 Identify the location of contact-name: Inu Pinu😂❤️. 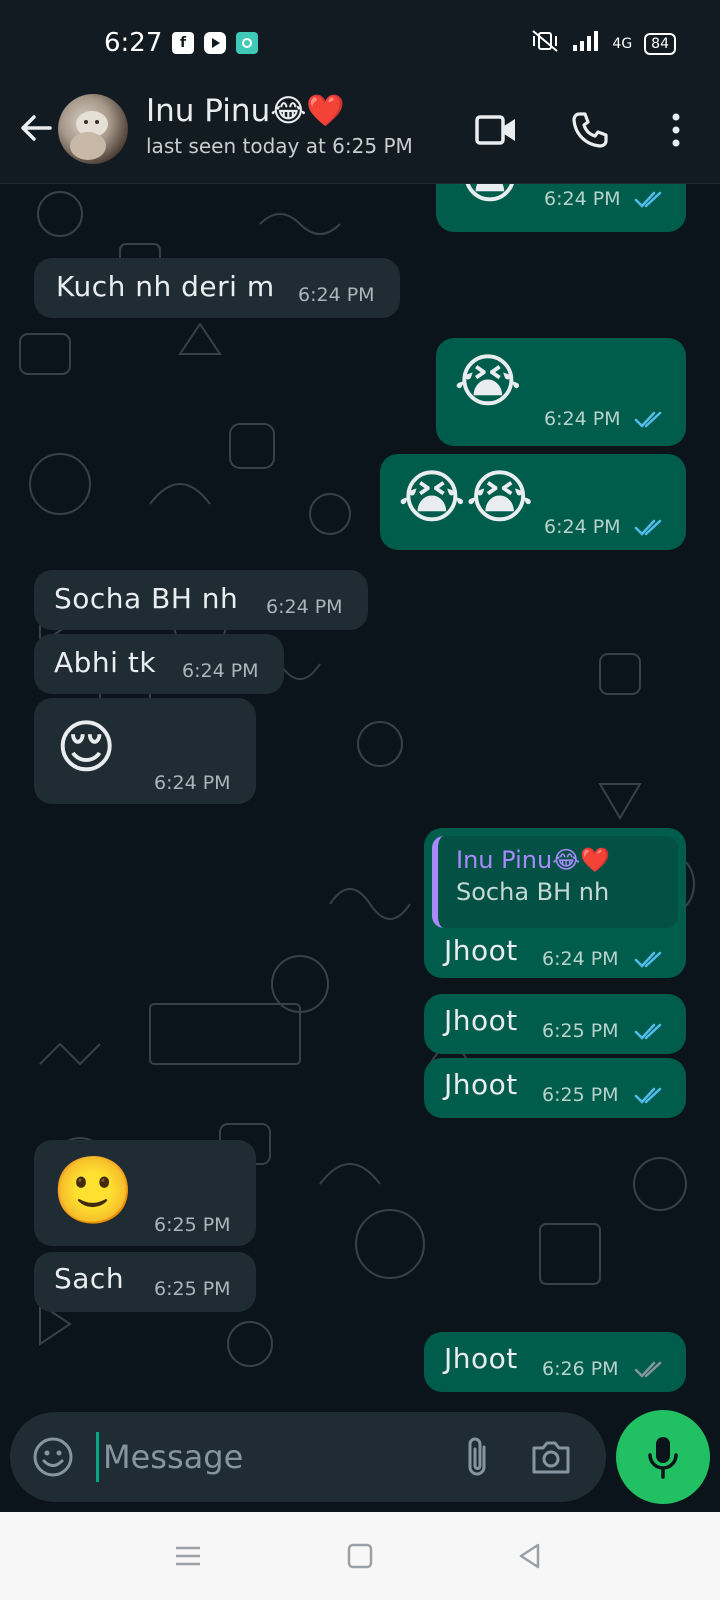
(245, 110).